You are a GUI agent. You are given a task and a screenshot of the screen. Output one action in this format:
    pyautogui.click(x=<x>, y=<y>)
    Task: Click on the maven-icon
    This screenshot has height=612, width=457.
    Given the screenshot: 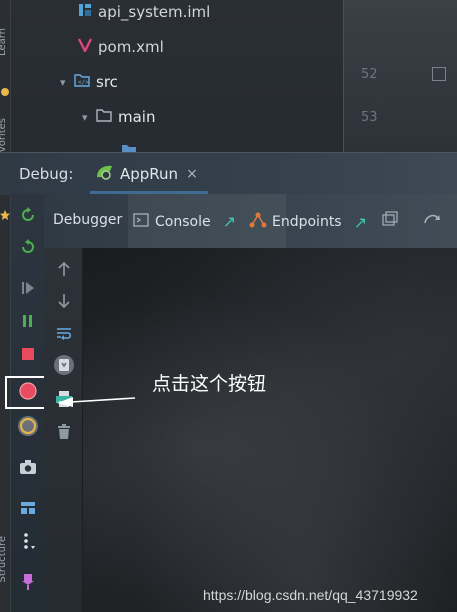 What is the action you would take?
    pyautogui.click(x=85, y=47)
    